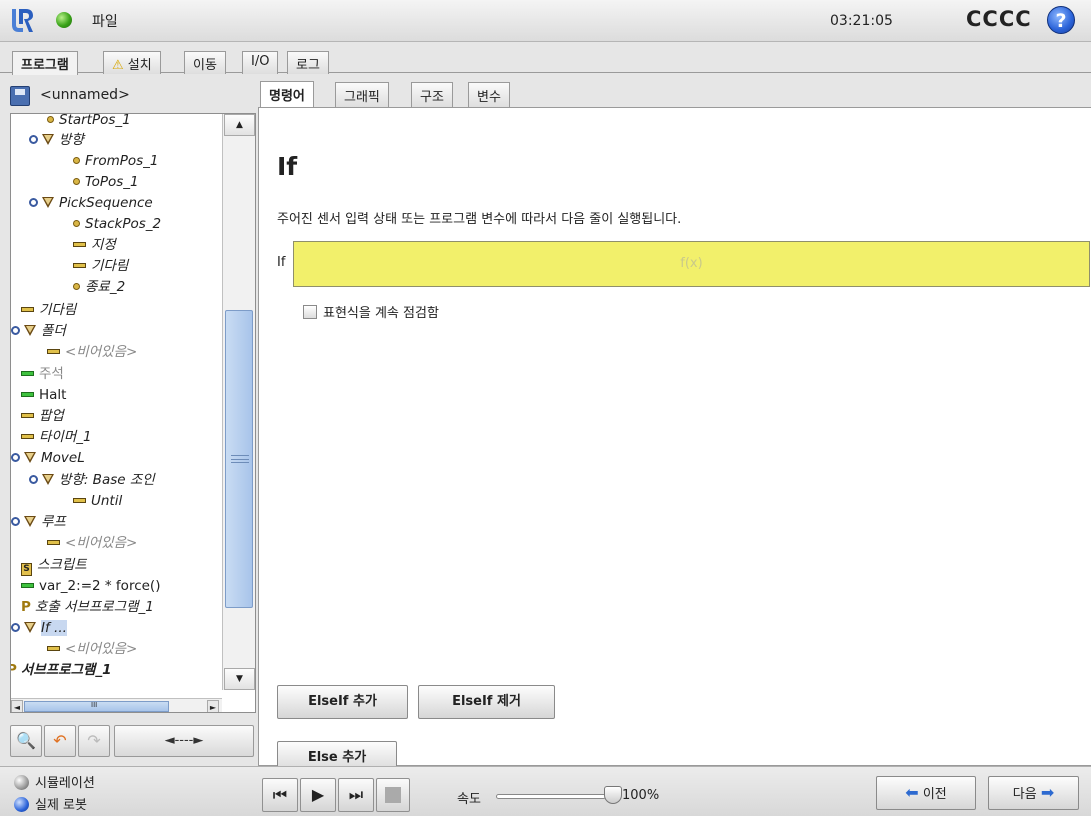 The width and height of the screenshot is (1091, 816). I want to click on continuous-check-row: 표현식을 계속 점검함, so click(371, 311).